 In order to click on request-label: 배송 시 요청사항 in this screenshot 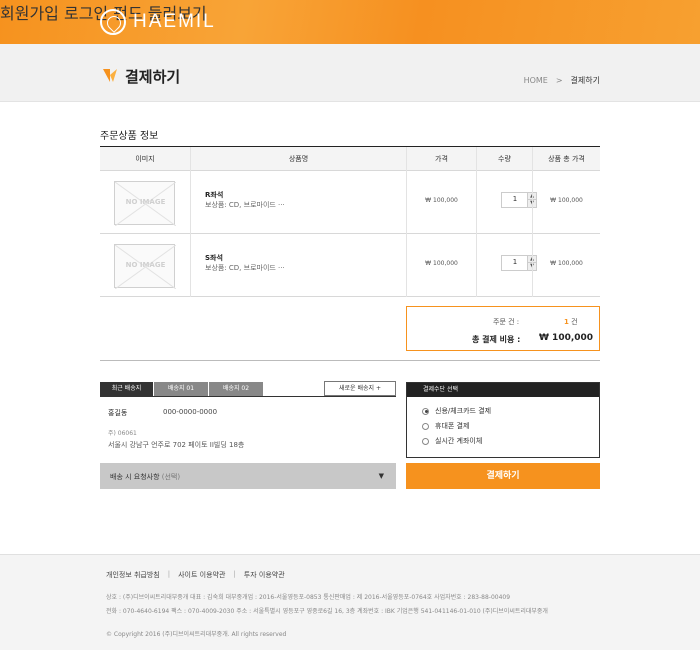, I will do `click(135, 477)`.